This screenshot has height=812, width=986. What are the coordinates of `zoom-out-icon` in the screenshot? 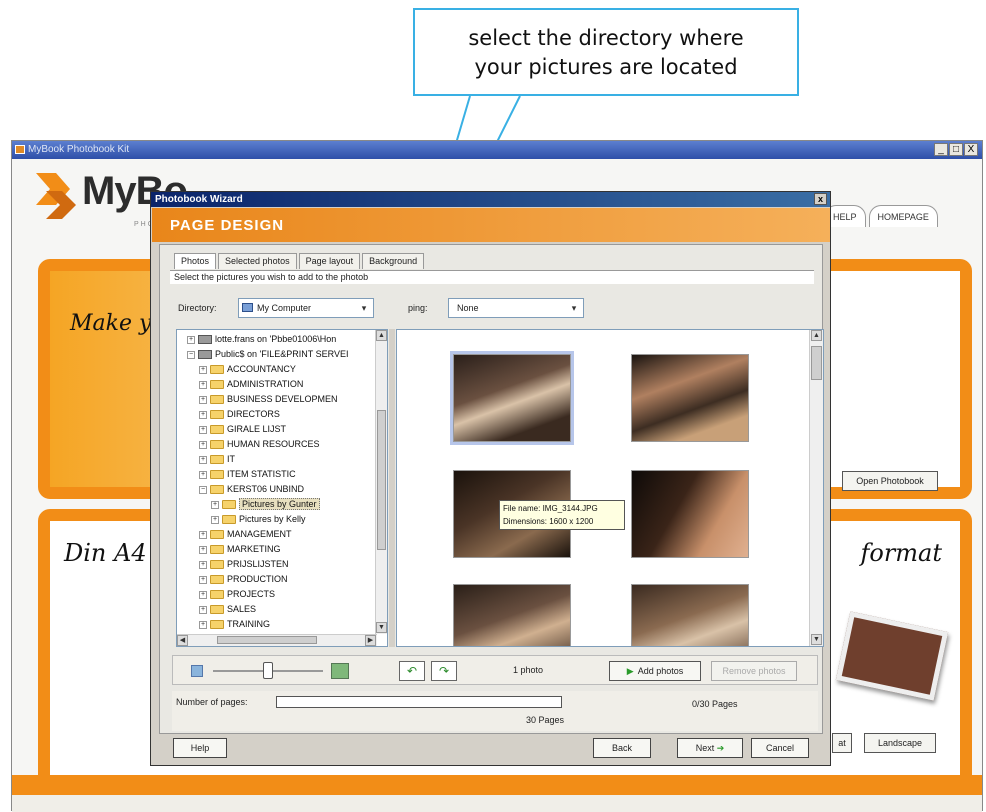 It's located at (197, 671).